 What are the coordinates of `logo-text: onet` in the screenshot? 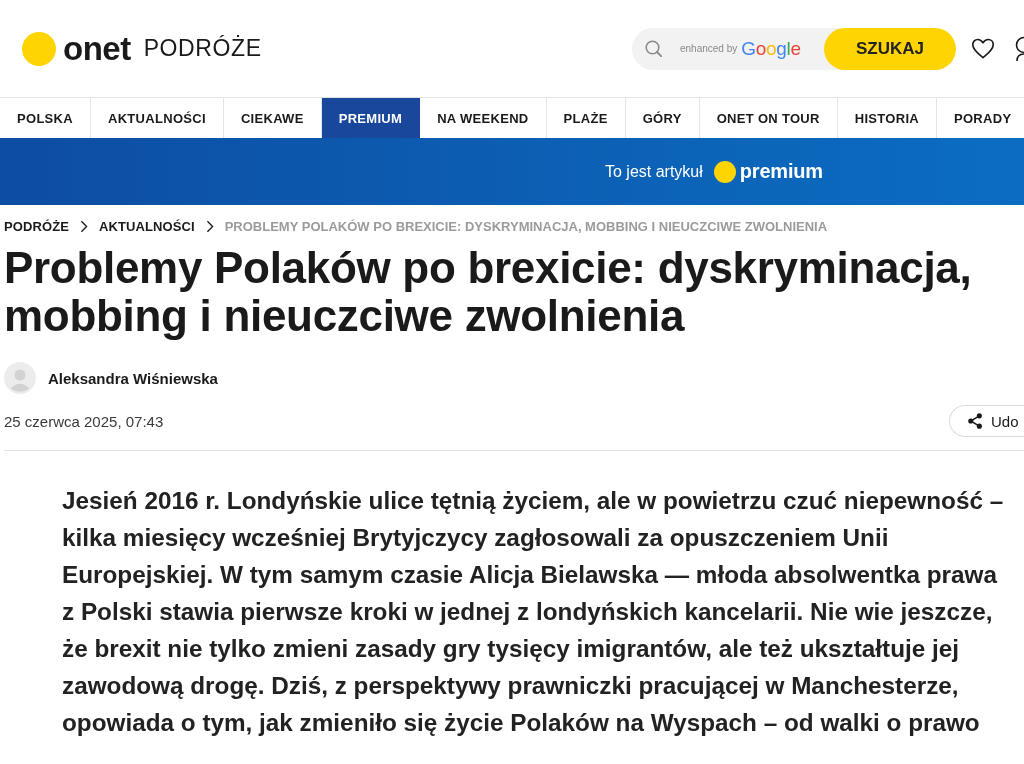 It's located at (97, 48).